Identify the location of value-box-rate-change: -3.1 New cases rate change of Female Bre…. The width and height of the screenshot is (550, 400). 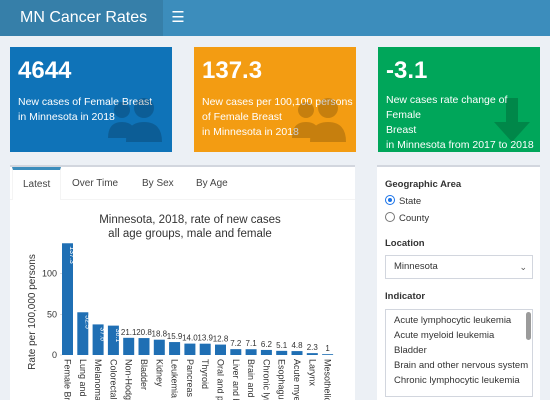
(459, 99).